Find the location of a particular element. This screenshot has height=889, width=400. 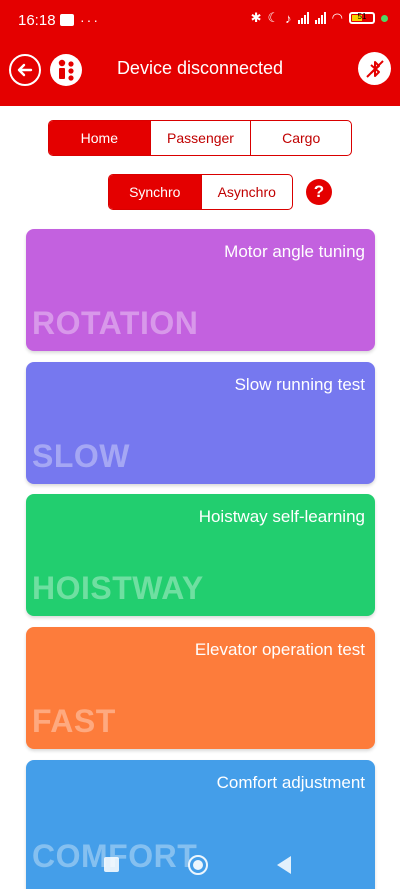

card-label: FAST is located at coordinates (74, 721).